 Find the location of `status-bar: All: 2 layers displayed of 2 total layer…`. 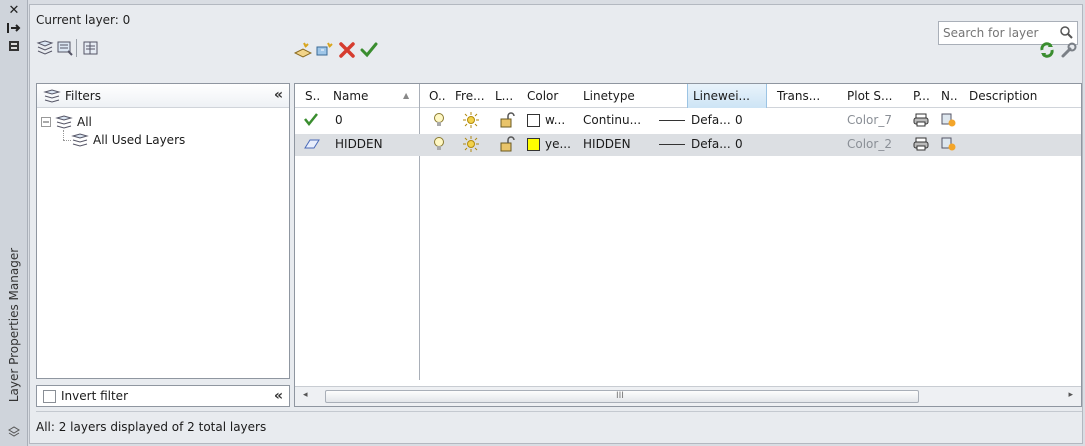

status-bar: All: 2 layers displayed of 2 total layer… is located at coordinates (559, 426).